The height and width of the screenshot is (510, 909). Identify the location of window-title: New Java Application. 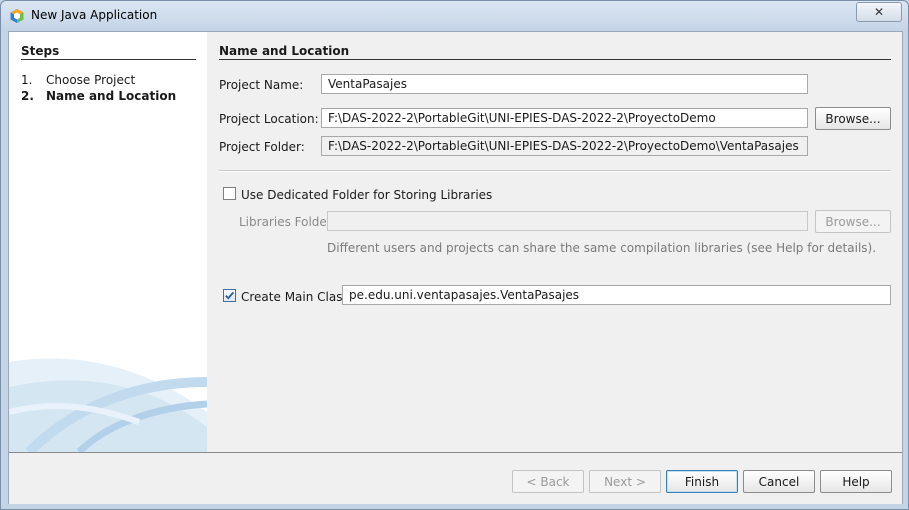
(94, 15).